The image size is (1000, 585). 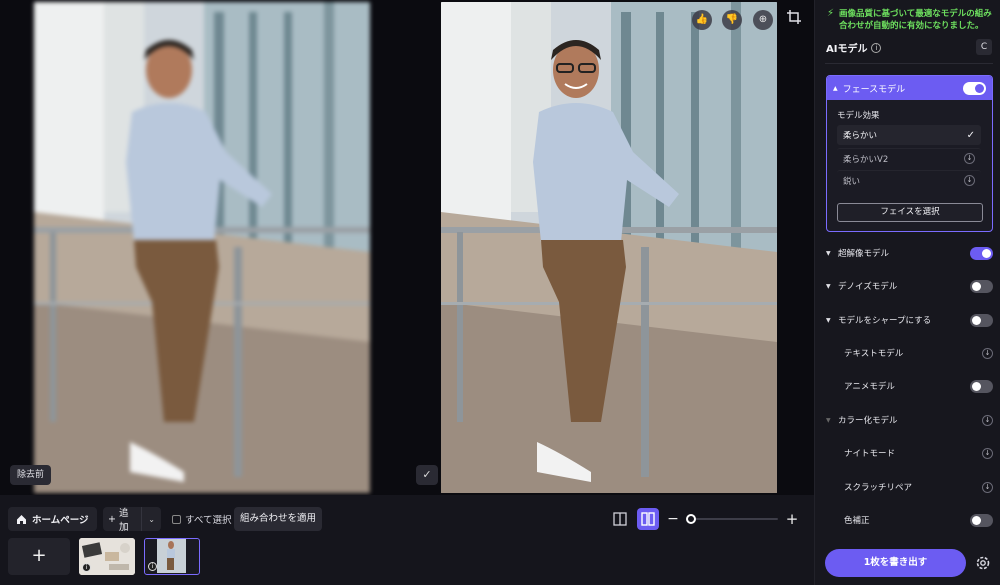 I want to click on select-all-checkbox: すべて選択, so click(x=201, y=519).